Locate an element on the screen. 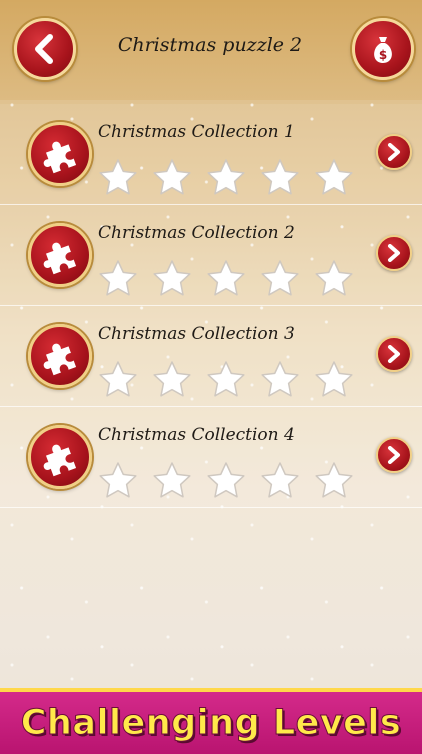 This screenshot has height=754, width=422. money-bag-icon: $ is located at coordinates (383, 50).